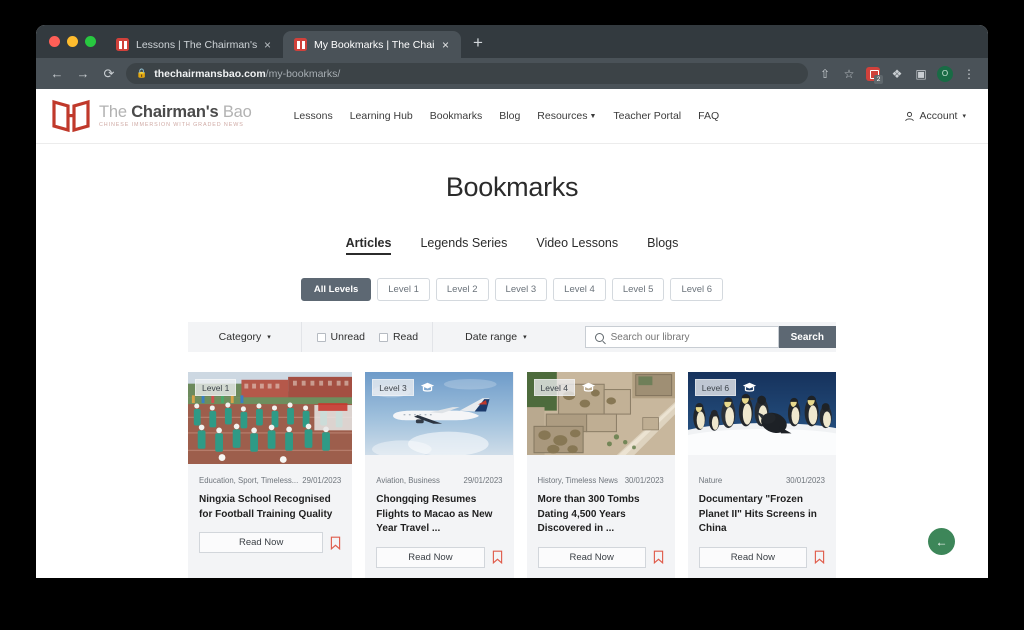 The image size is (1024, 630). I want to click on level-filter-6: Level 6, so click(697, 289).